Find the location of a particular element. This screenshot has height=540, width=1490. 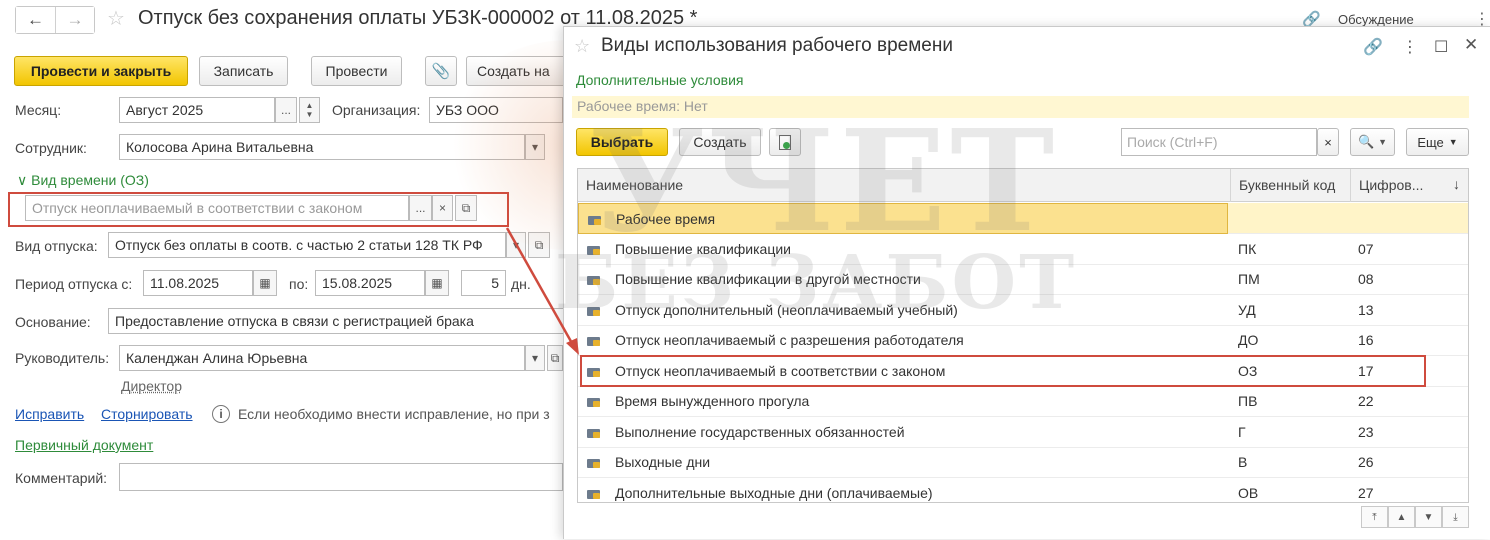

row-letter-code: ДО is located at coordinates (1248, 340).